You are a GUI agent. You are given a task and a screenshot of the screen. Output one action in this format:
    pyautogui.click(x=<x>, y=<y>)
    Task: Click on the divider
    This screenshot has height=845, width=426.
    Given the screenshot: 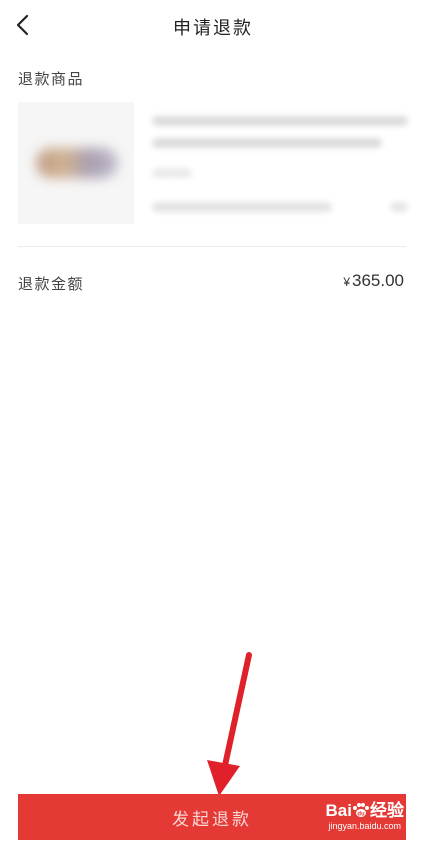 What is the action you would take?
    pyautogui.click(x=212, y=246)
    